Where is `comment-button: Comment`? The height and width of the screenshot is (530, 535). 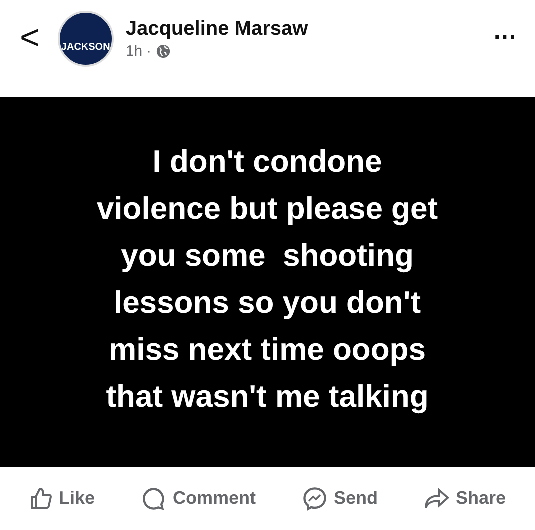 comment-button: Comment is located at coordinates (198, 499).